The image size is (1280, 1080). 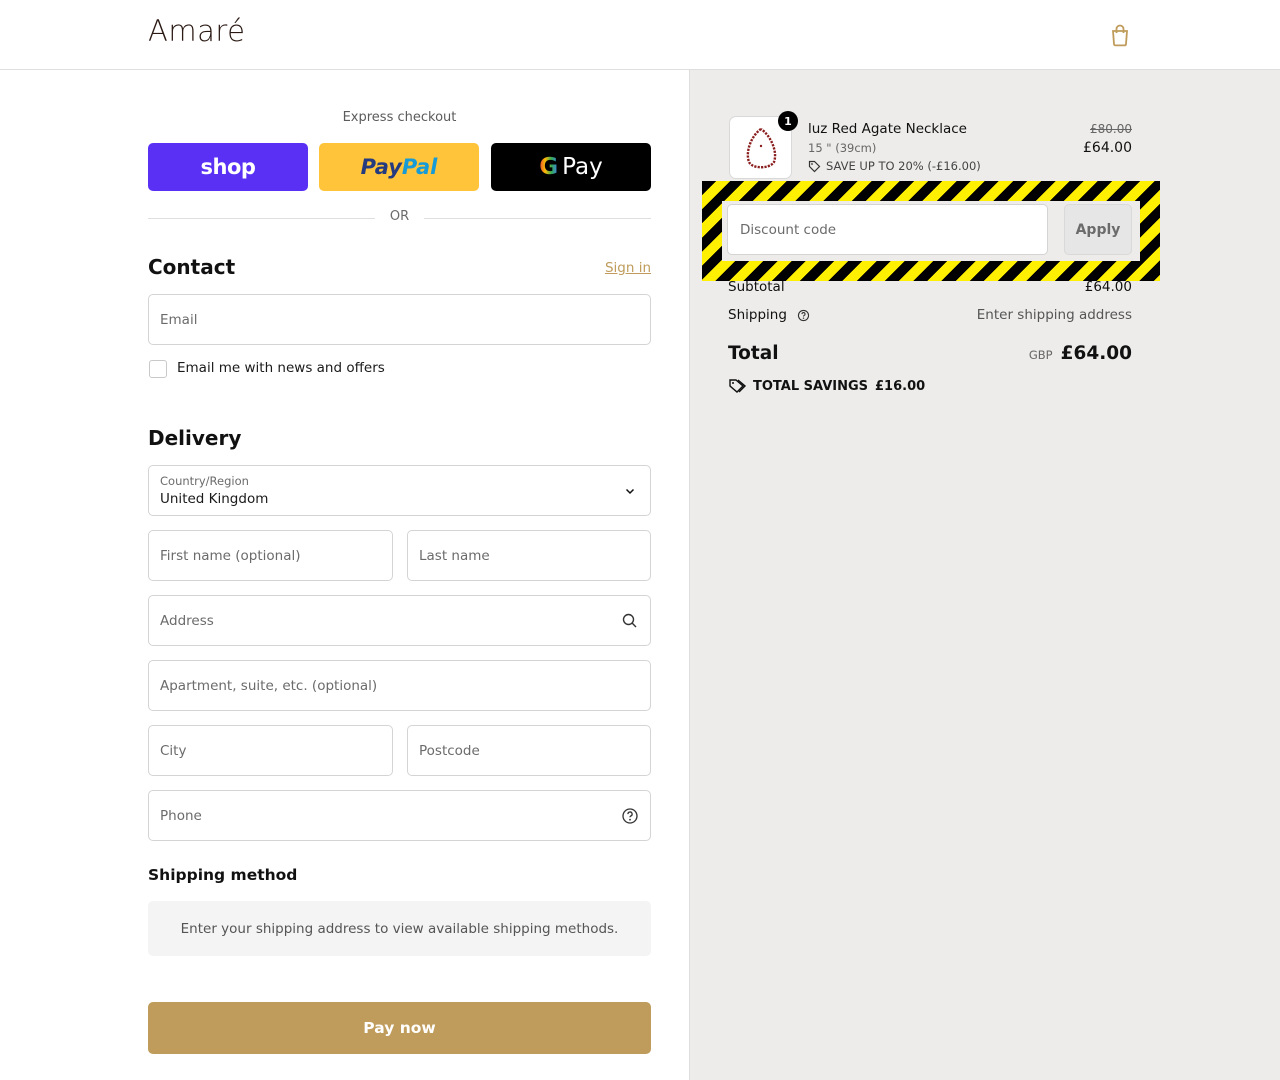 I want to click on shop-pay-button: shop, so click(x=228, y=167).